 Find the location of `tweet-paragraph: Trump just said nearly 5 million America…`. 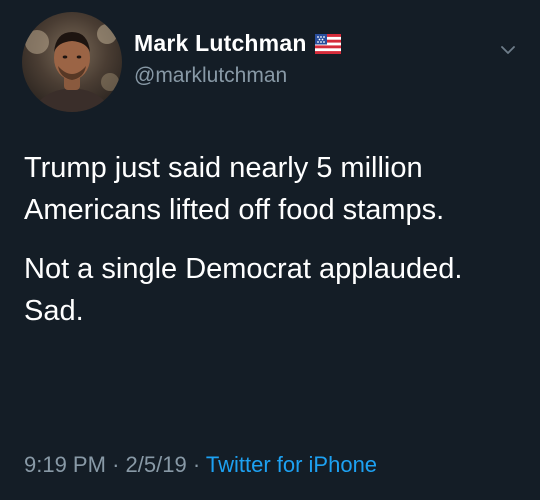

tweet-paragraph: Trump just said nearly 5 million America… is located at coordinates (234, 189).